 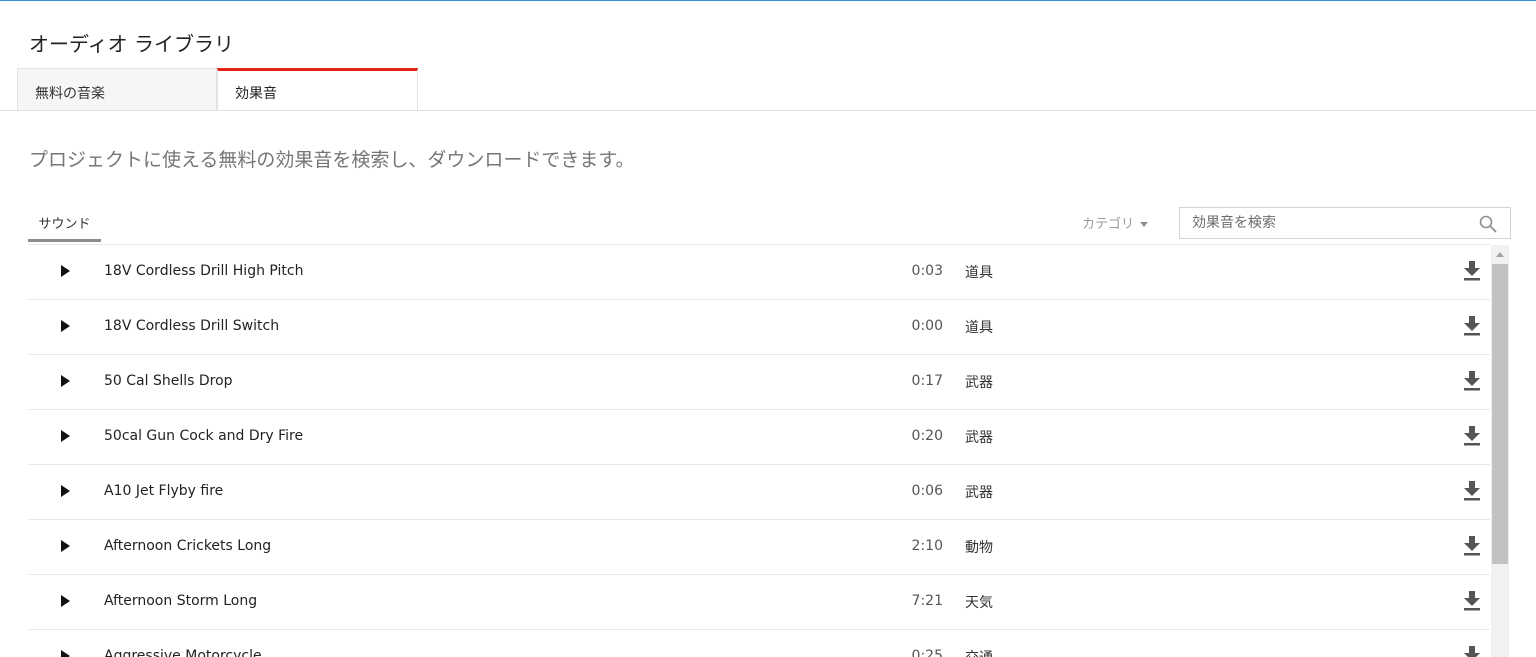 I want to click on sound-category: 天気, so click(x=979, y=603).